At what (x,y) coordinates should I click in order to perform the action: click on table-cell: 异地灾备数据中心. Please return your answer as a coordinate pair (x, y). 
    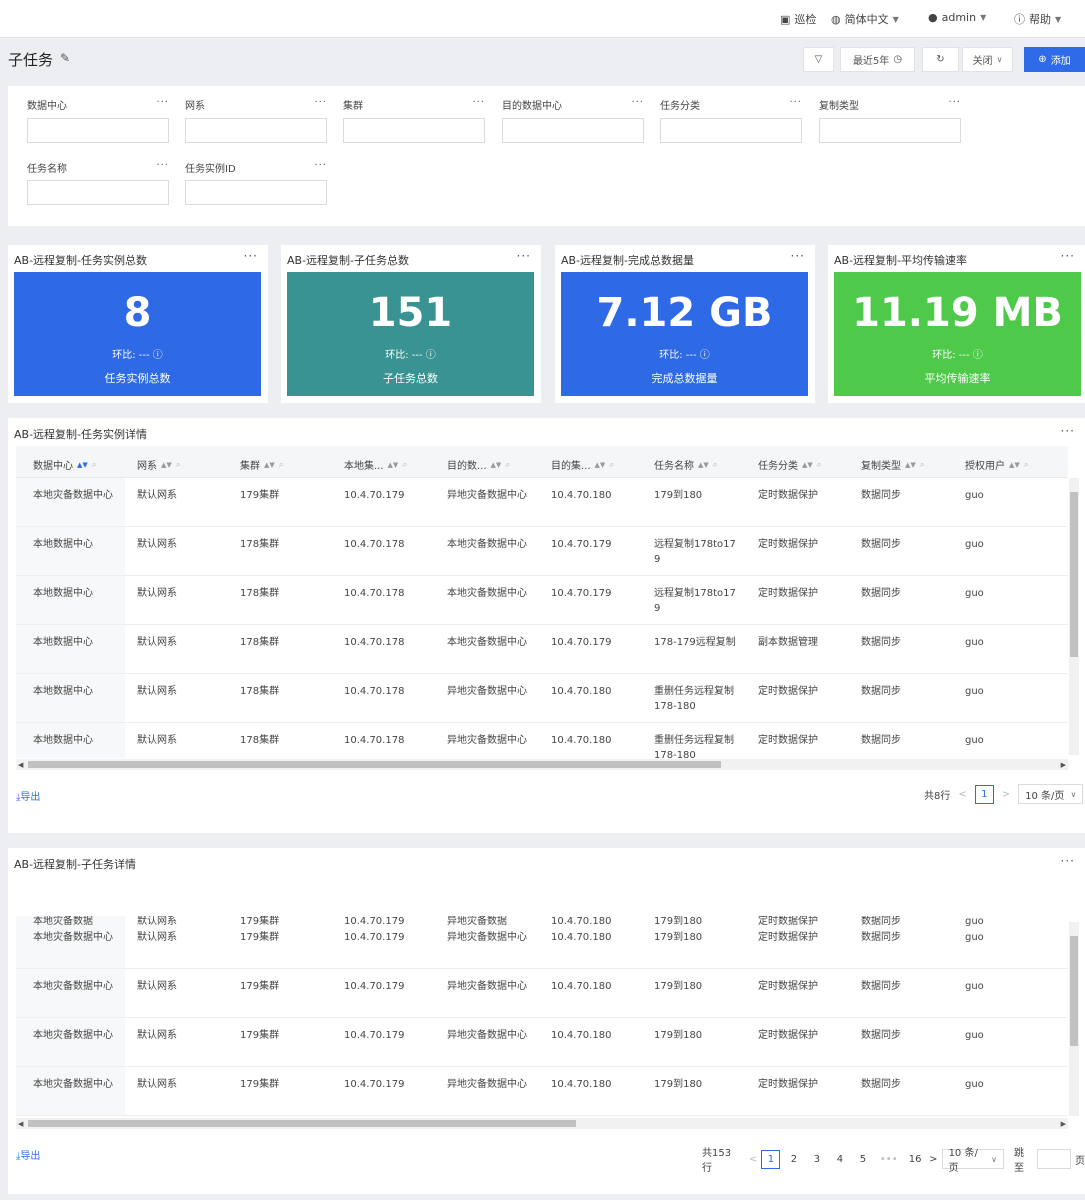
    Looking at the image, I should click on (487, 1084).